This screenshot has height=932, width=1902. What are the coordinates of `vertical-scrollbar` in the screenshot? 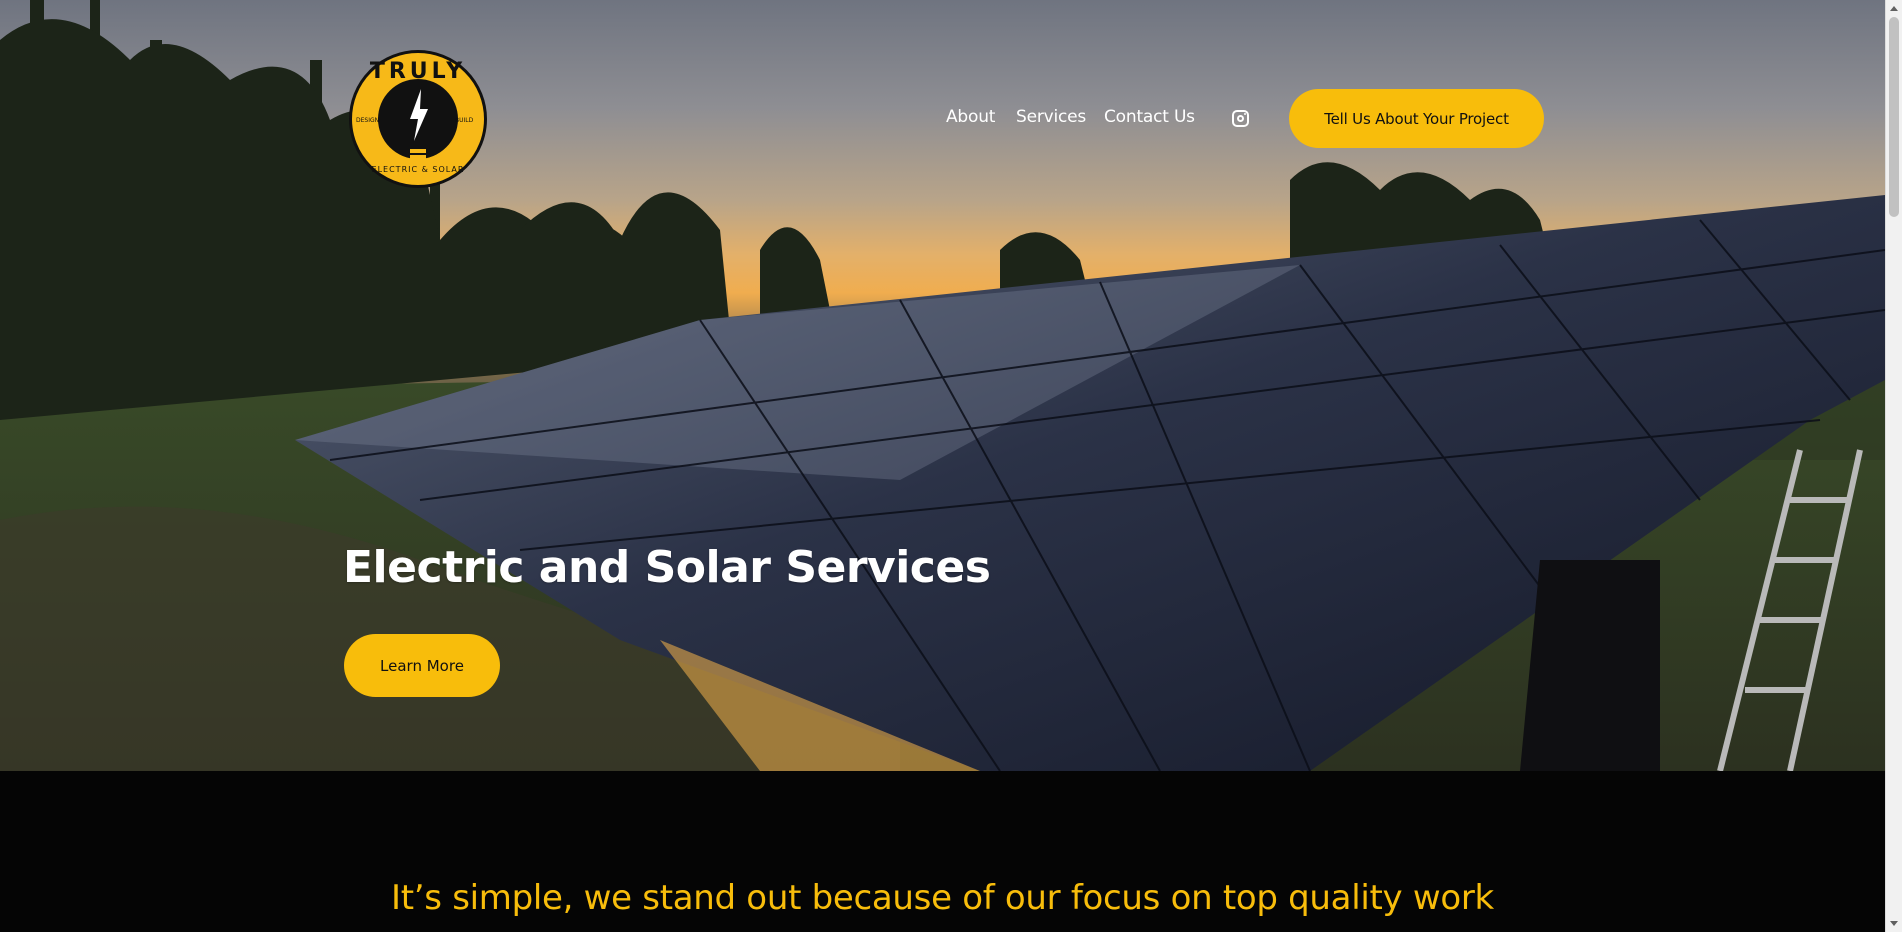 It's located at (1893, 466).